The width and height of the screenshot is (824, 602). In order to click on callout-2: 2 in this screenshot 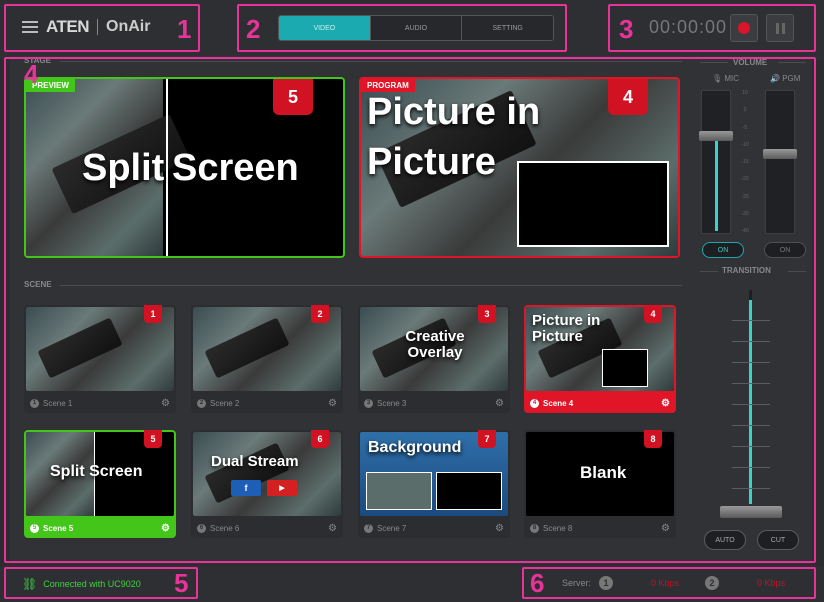, I will do `click(253, 29)`.